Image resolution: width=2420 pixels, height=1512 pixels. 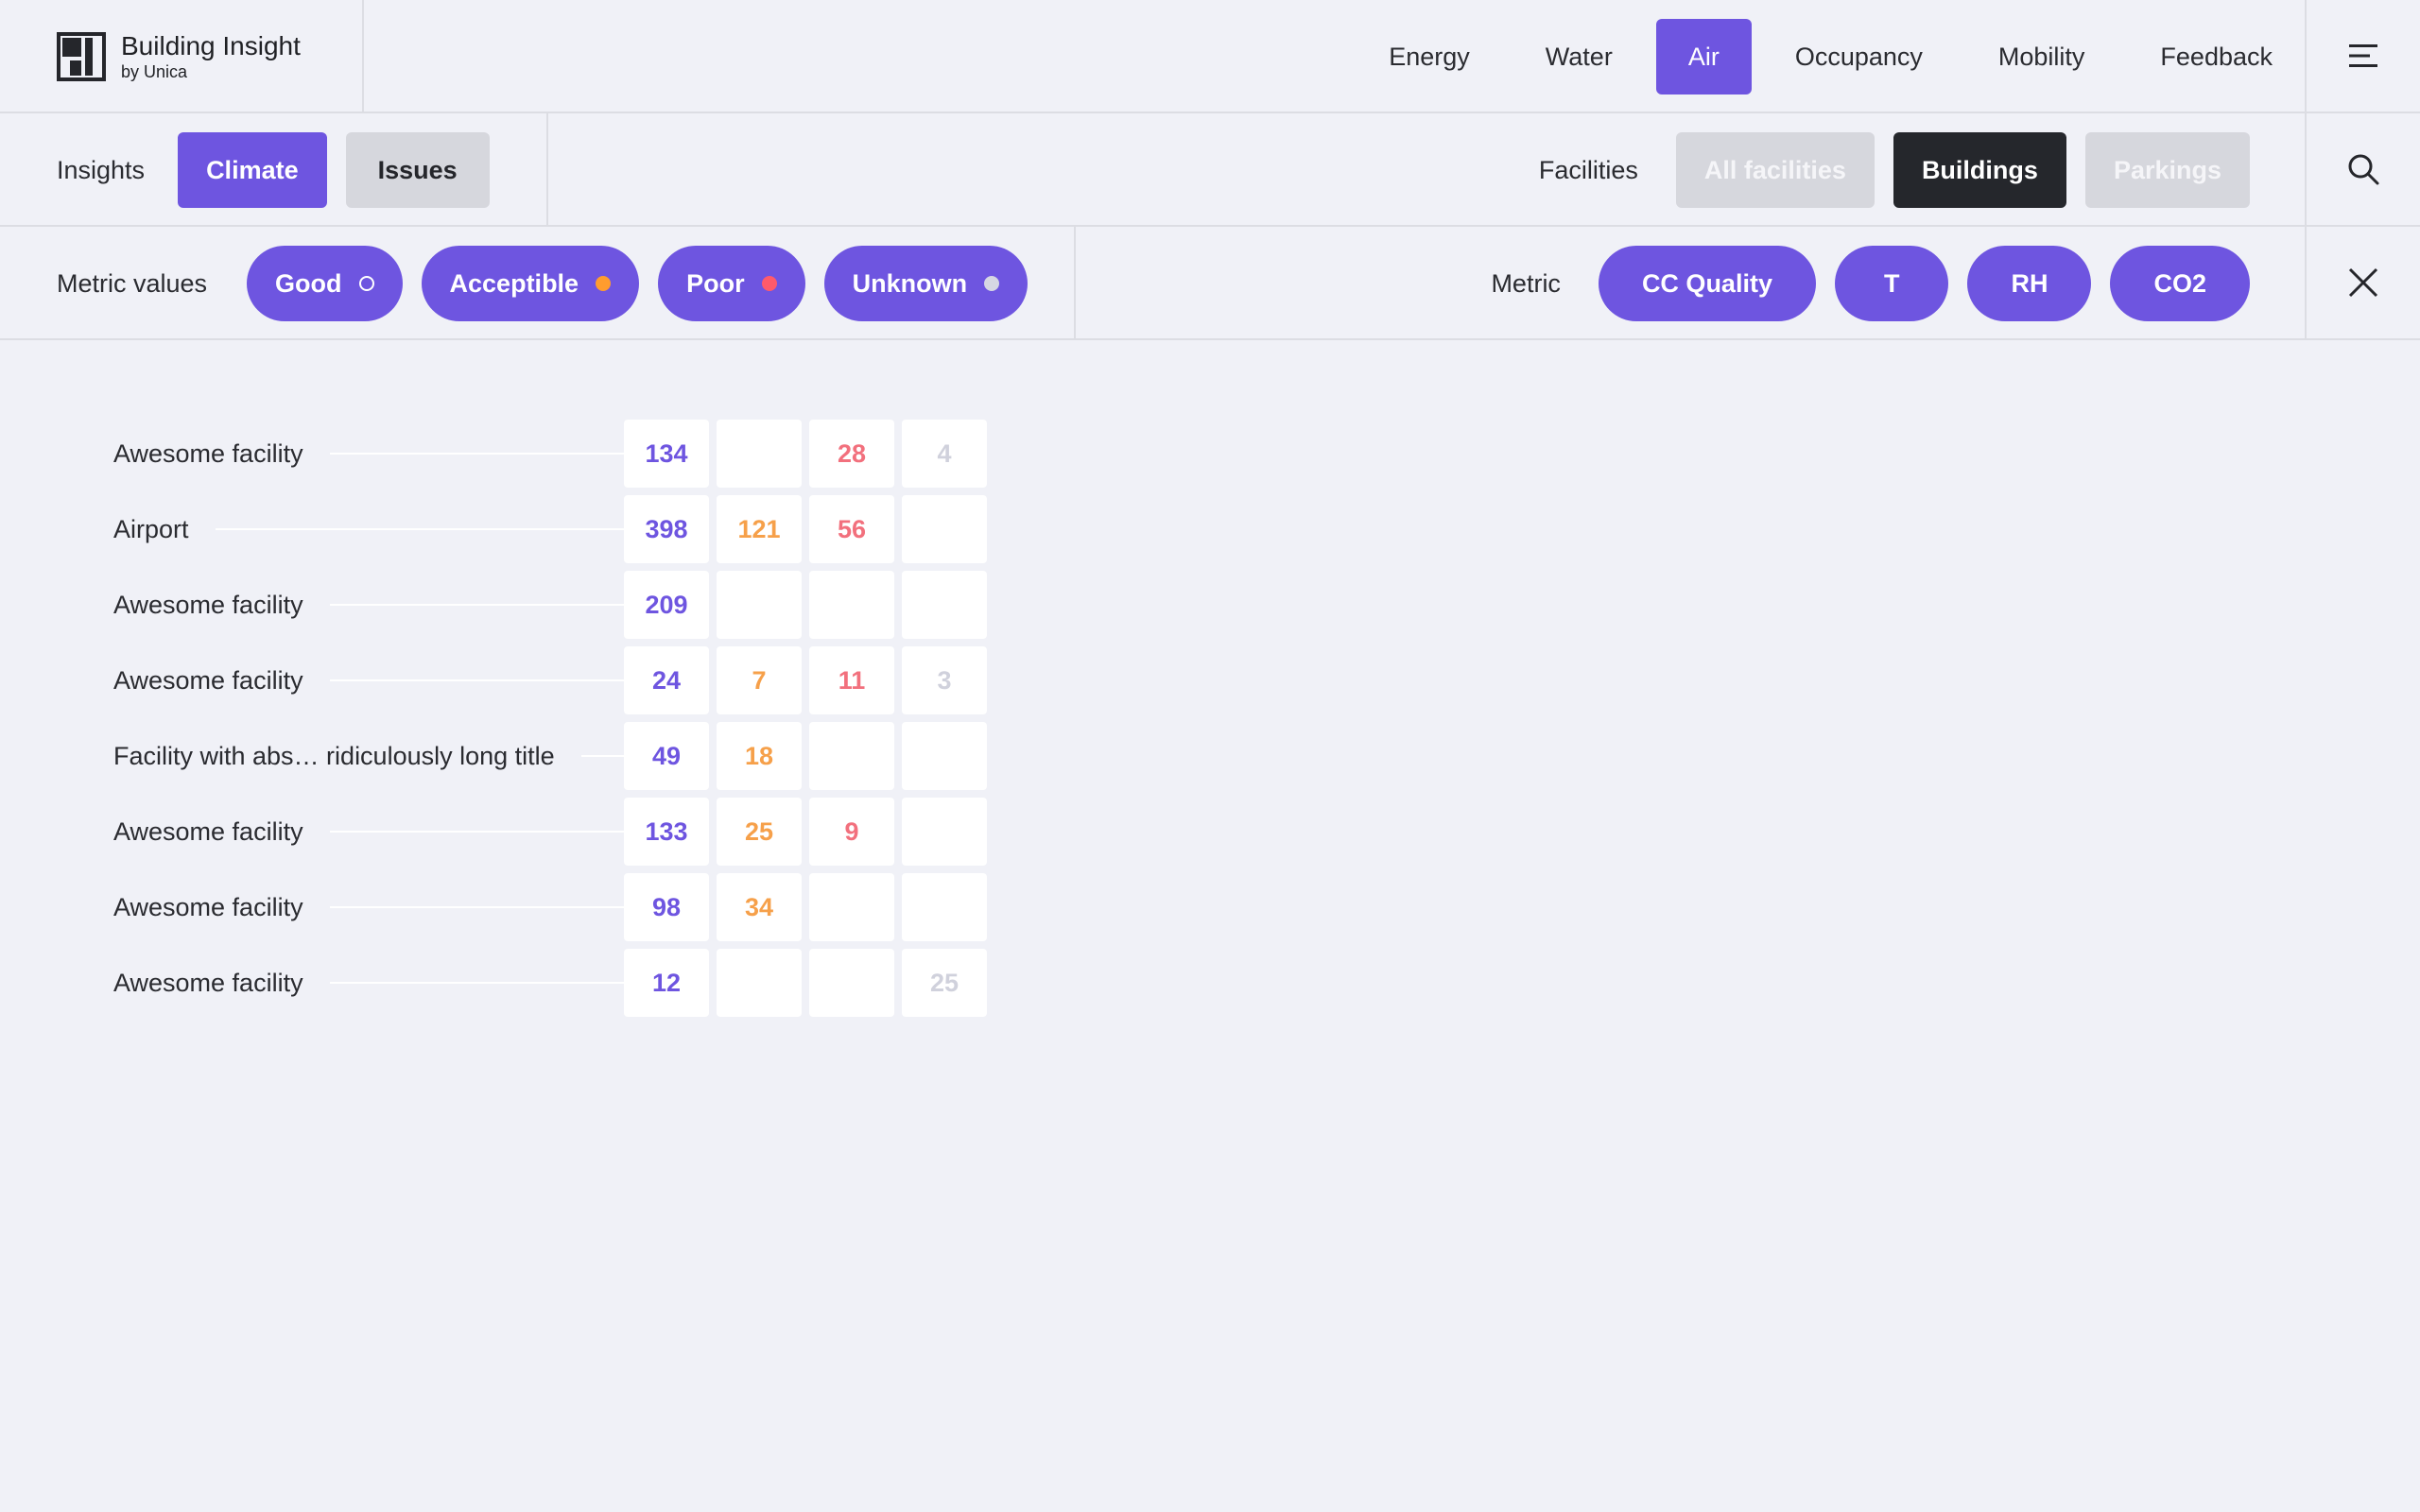 What do you see at coordinates (715, 283) in the screenshot?
I see `filter-poor-label: Poor` at bounding box center [715, 283].